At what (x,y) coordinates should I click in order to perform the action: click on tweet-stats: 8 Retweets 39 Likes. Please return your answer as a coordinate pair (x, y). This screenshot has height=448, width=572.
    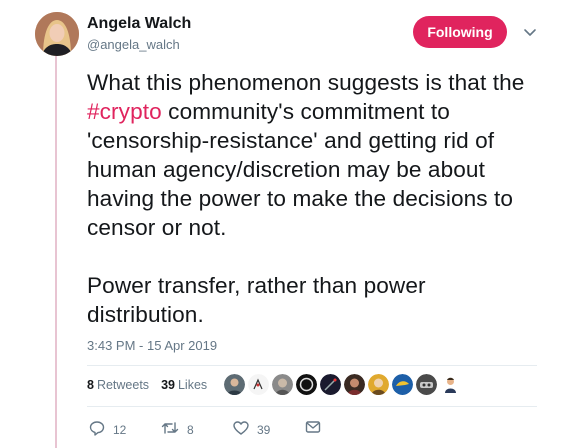
    Looking at the image, I should click on (147, 385).